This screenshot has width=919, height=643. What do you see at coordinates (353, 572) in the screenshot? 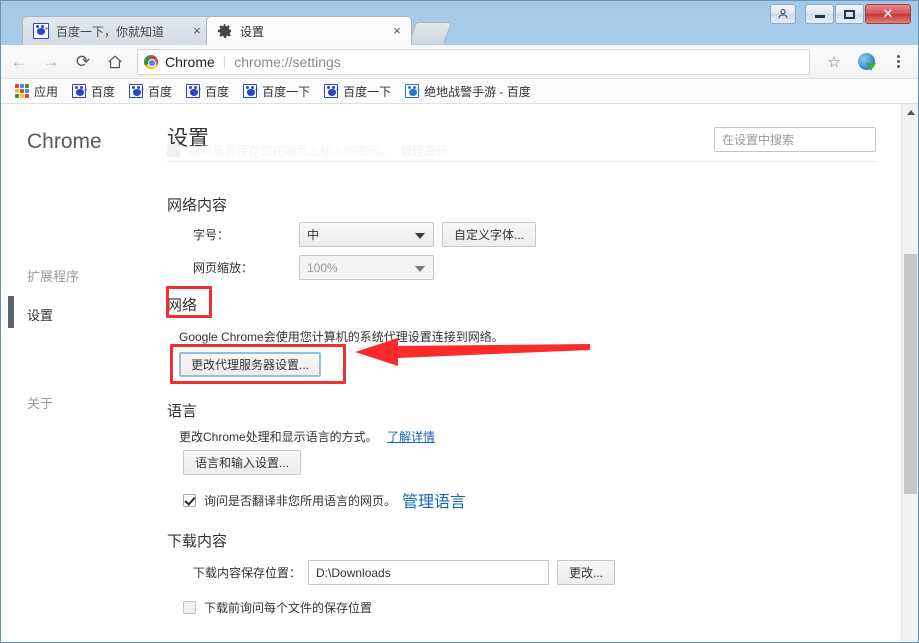
I see `download-location-value: D:\Downloads` at bounding box center [353, 572].